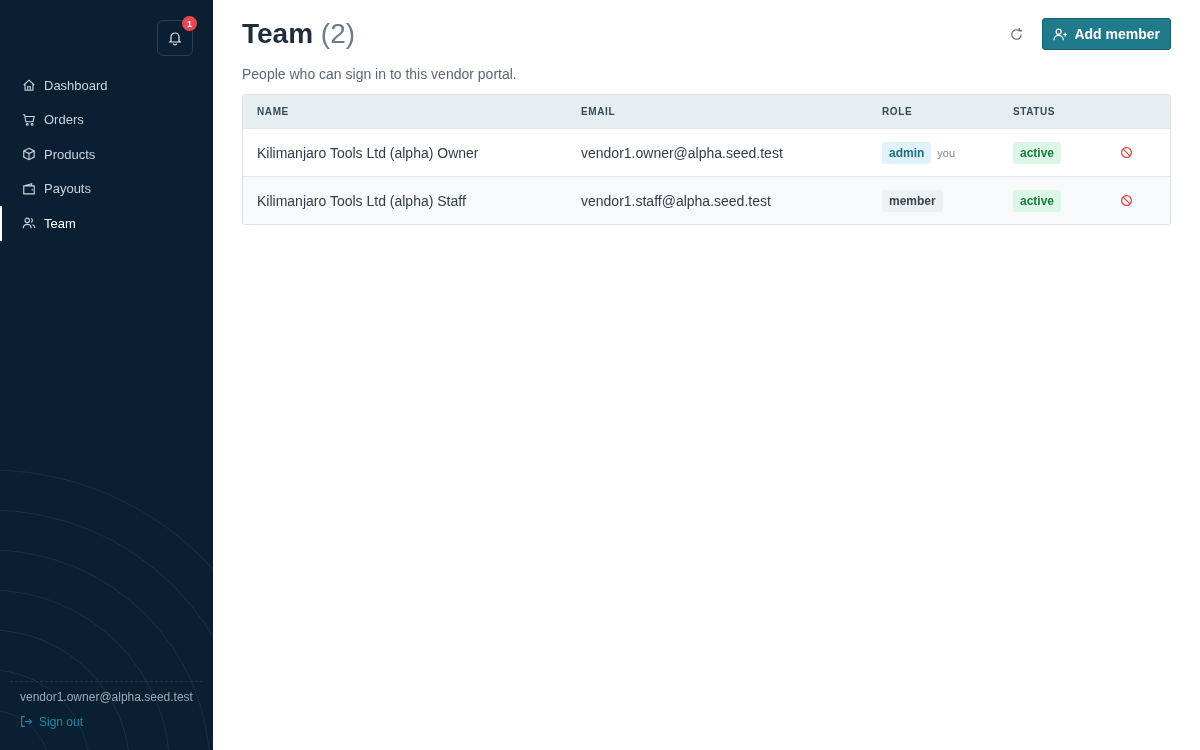  Describe the element at coordinates (106, 223) in the screenshot. I see `nav-item: Team` at that location.